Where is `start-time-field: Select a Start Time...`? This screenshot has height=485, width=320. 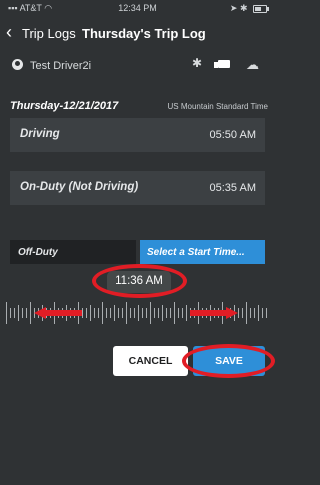 start-time-field: Select a Start Time... is located at coordinates (202, 252).